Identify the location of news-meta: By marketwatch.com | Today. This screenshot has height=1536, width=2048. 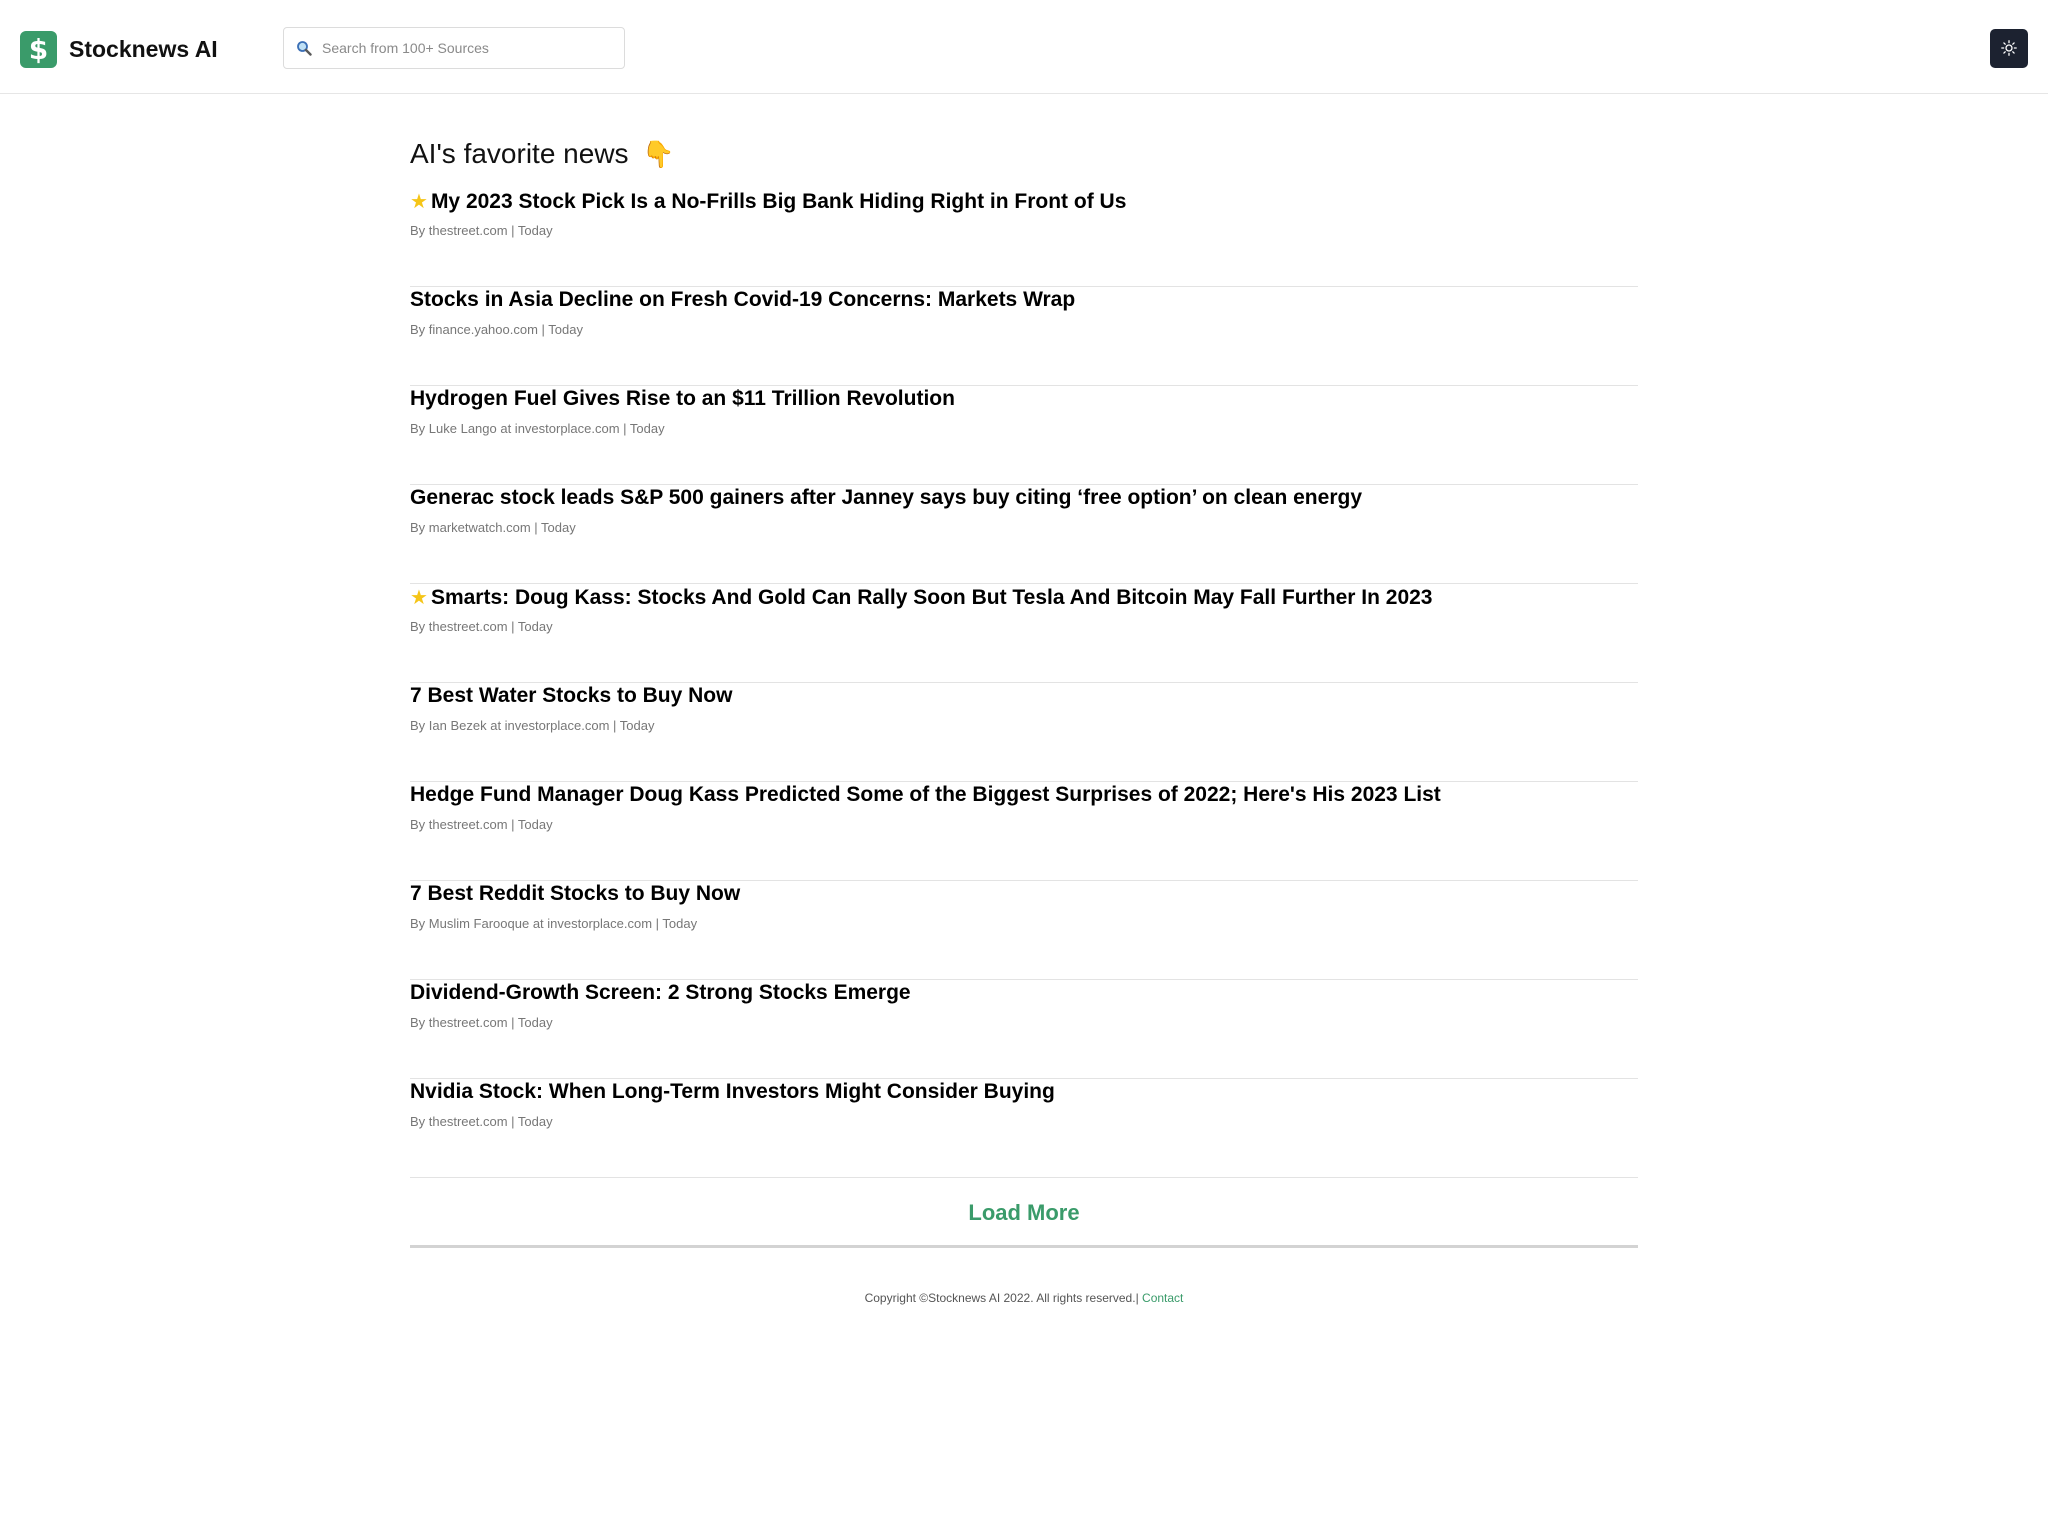
(493, 527).